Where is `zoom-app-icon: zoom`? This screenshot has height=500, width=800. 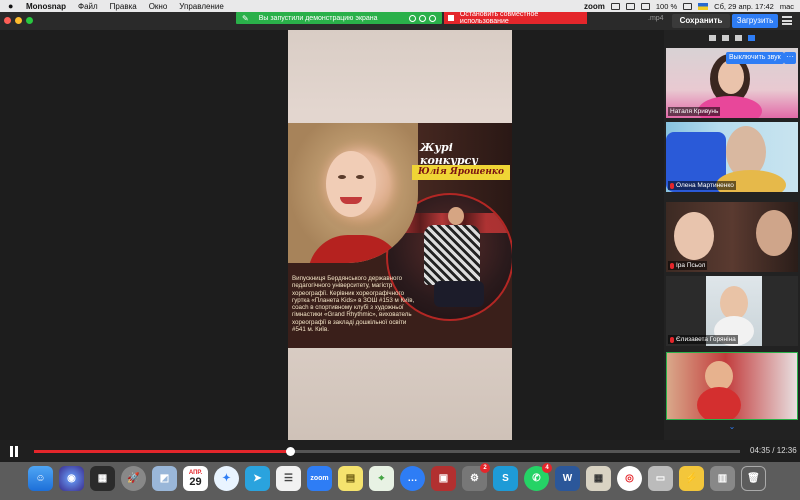
zoom-app-icon: zoom is located at coordinates (319, 478).